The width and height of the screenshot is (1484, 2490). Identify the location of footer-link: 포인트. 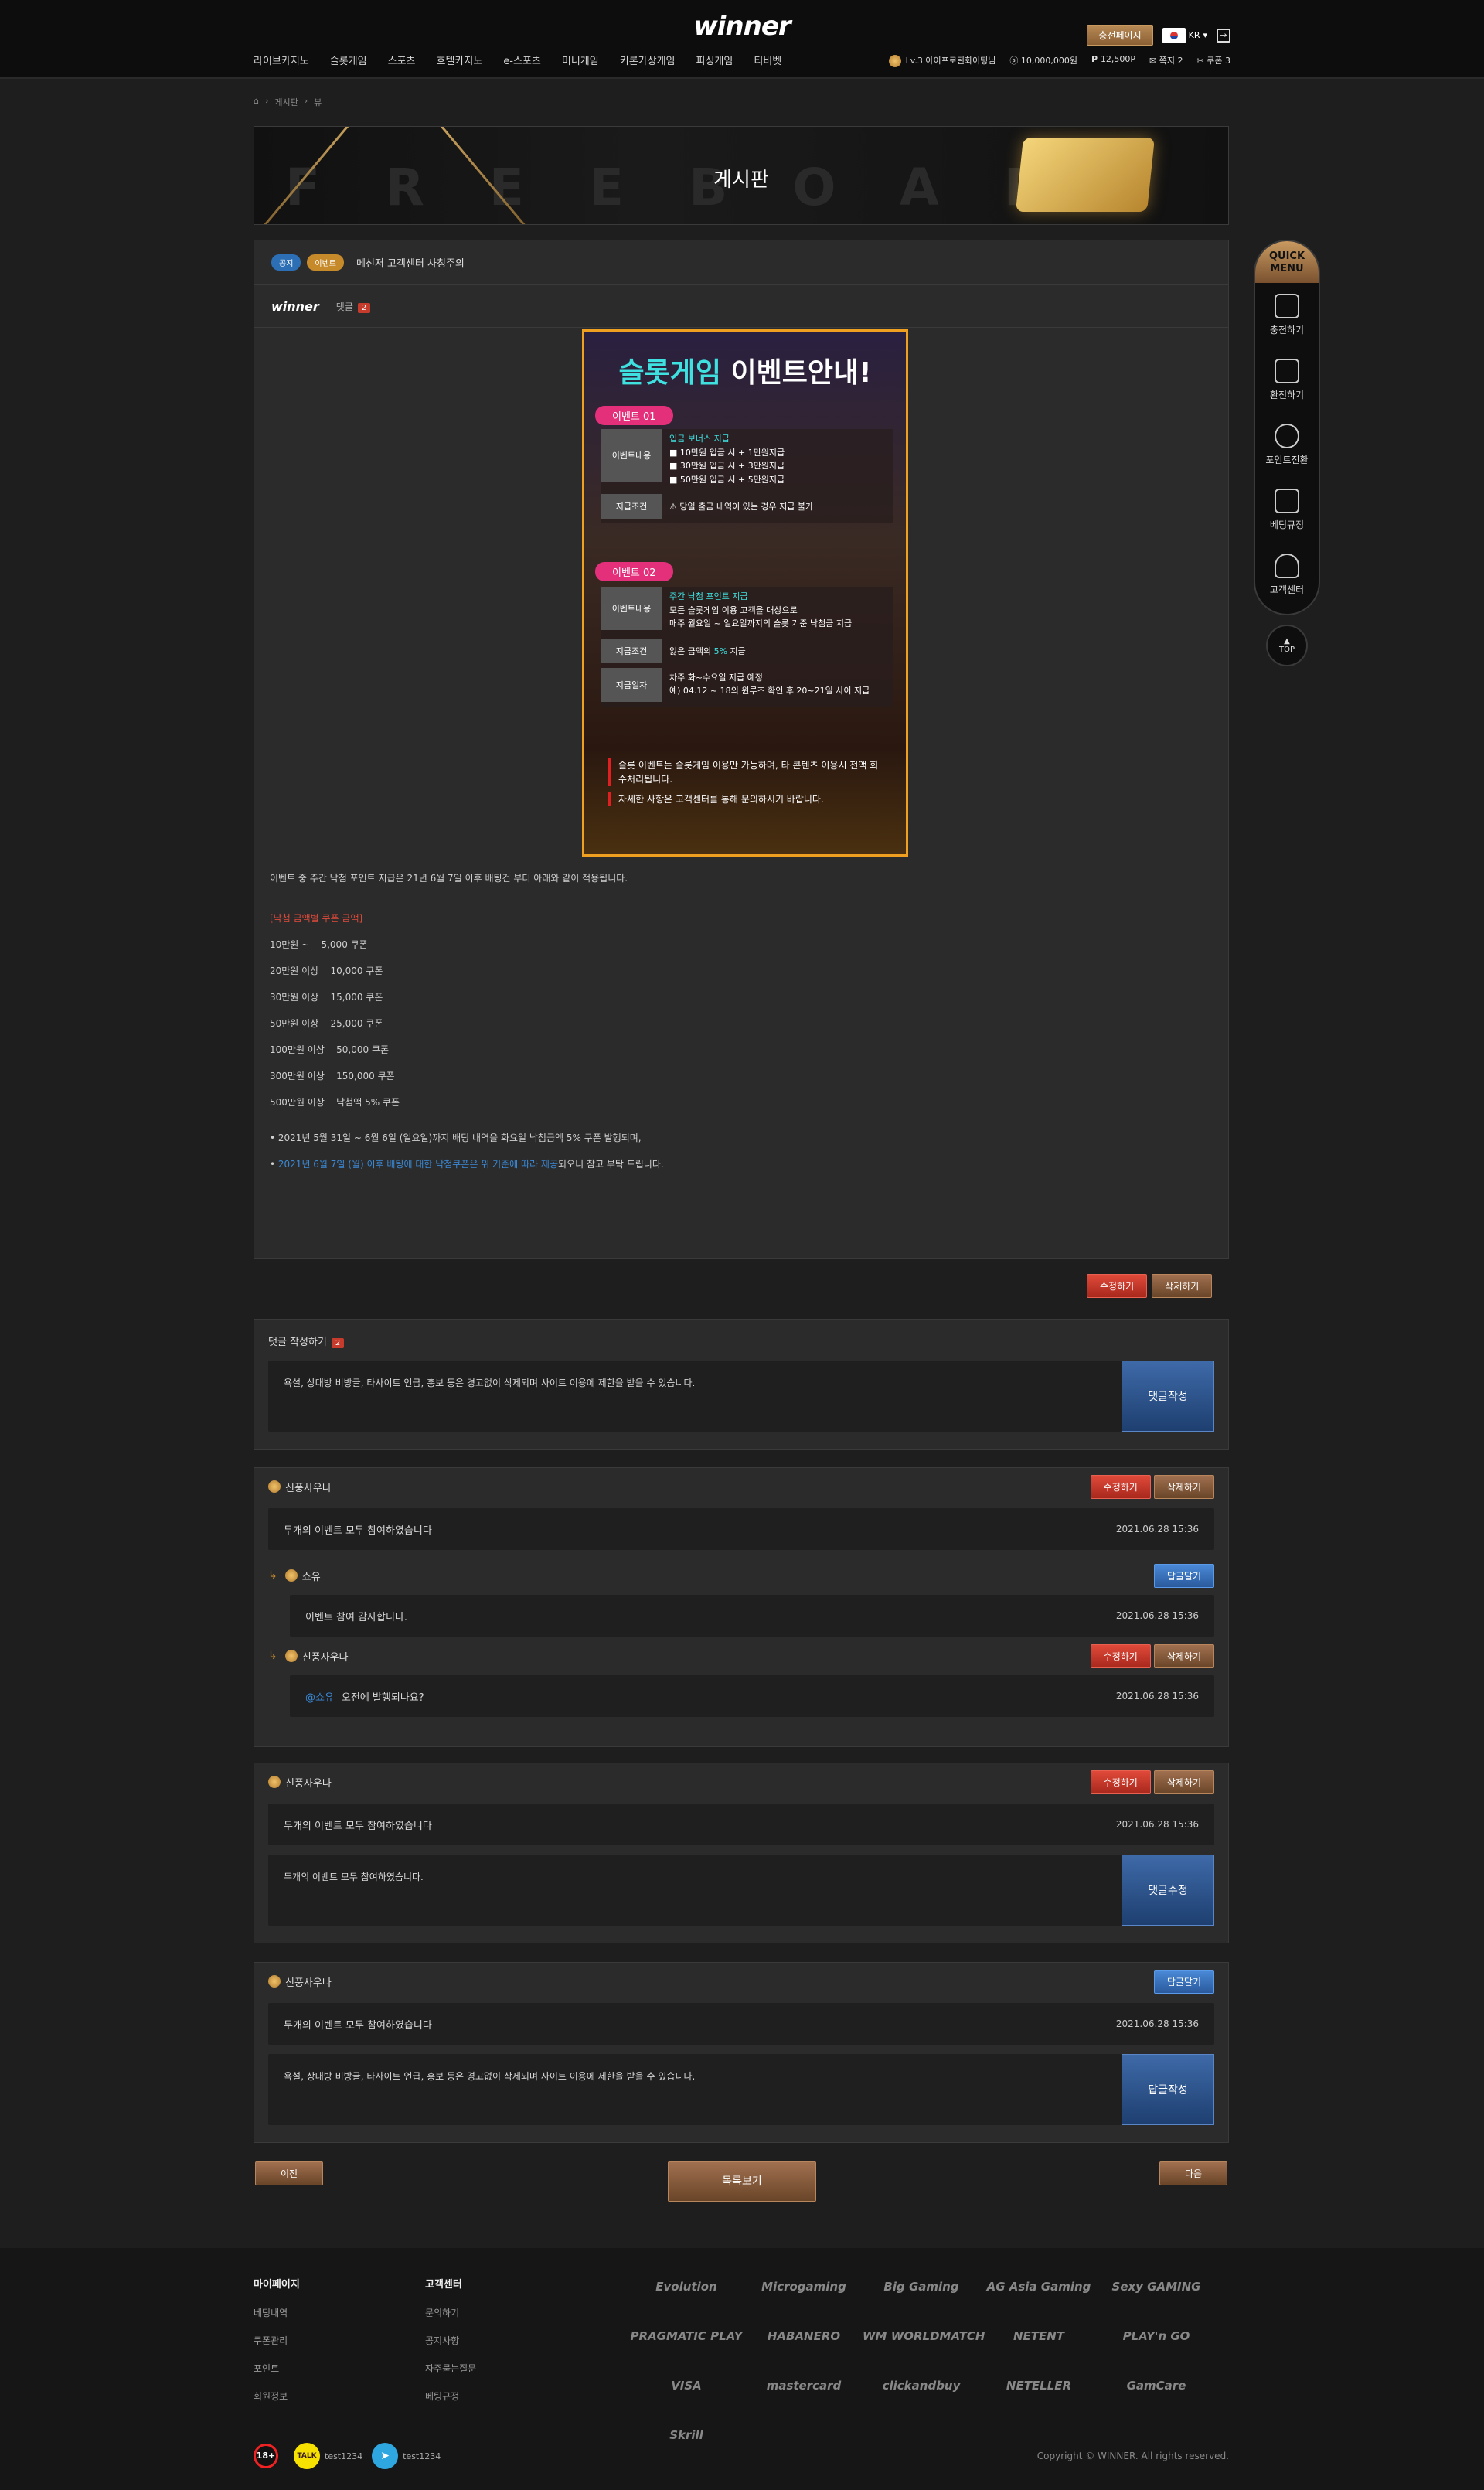
(277, 2369).